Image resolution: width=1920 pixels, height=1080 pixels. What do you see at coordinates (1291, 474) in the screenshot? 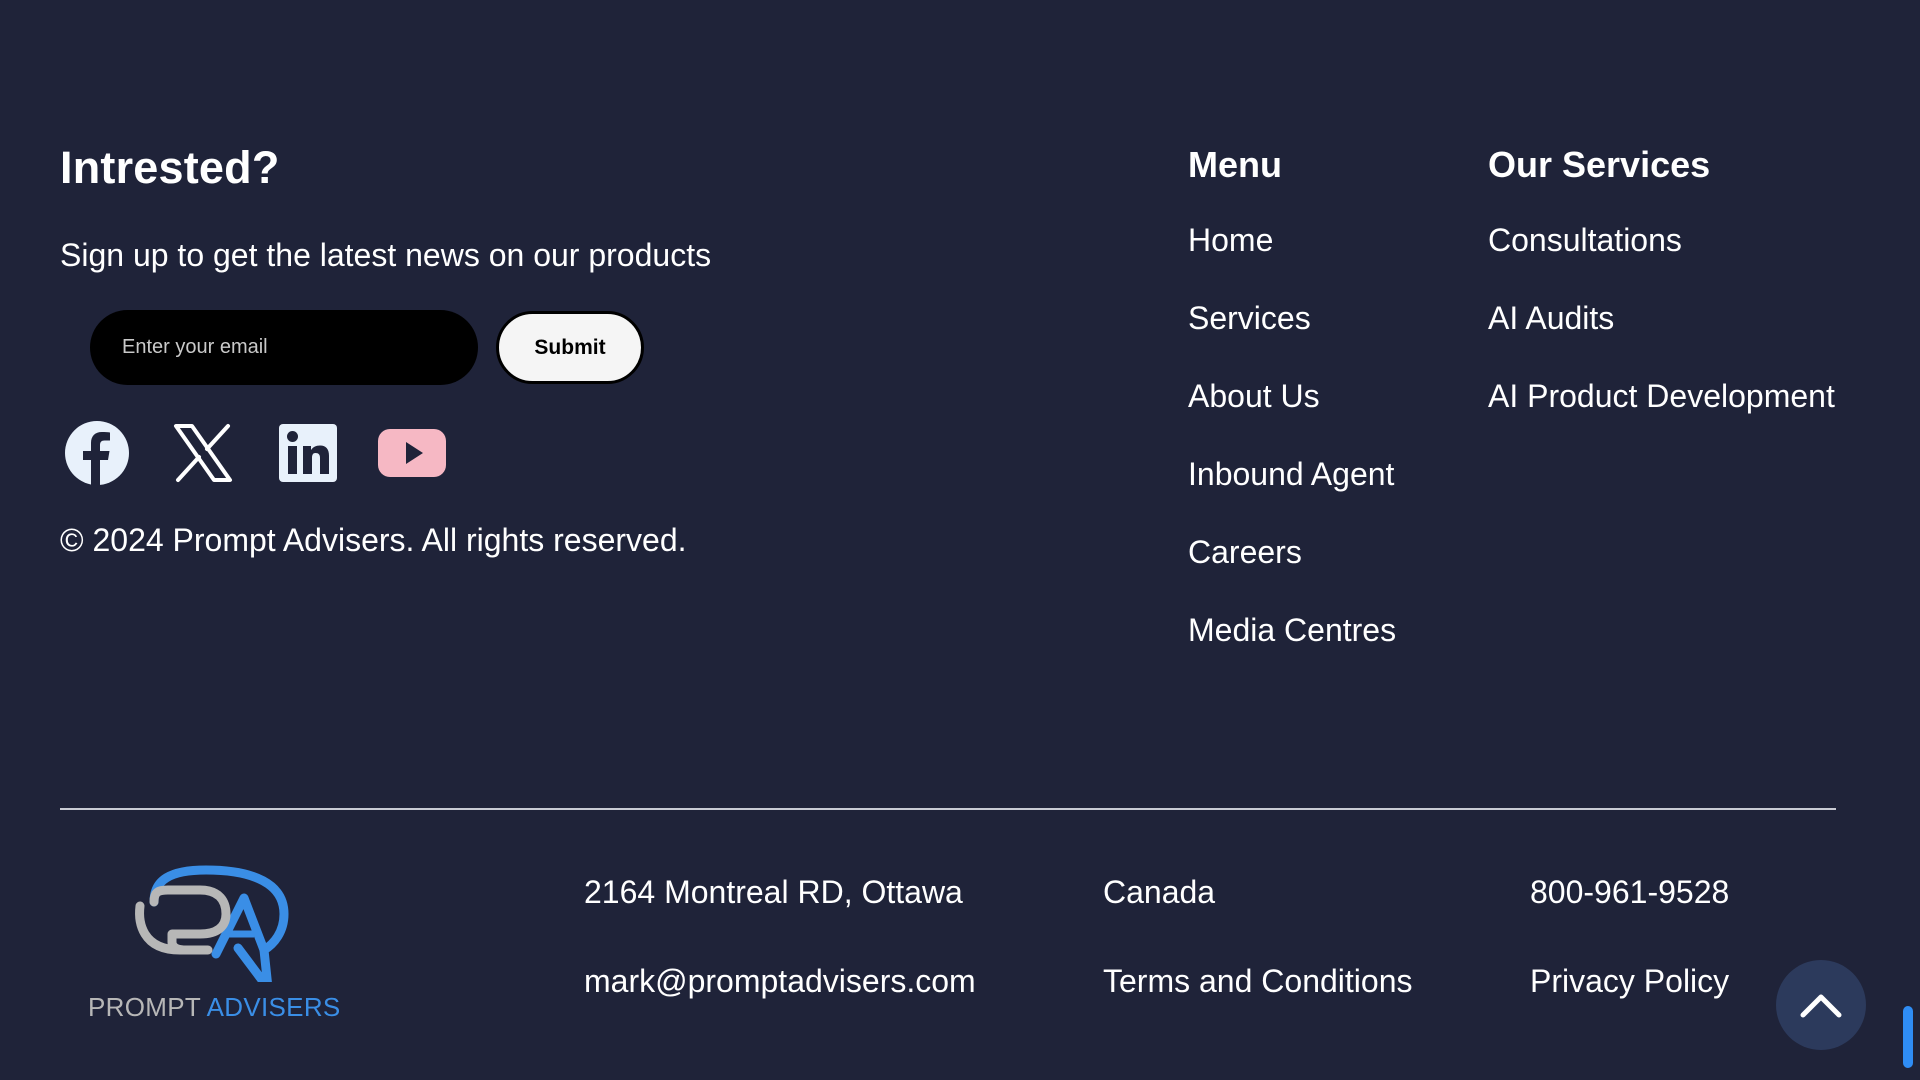
I see `menu-link-inbound-agent: Inbound Agent` at bounding box center [1291, 474].